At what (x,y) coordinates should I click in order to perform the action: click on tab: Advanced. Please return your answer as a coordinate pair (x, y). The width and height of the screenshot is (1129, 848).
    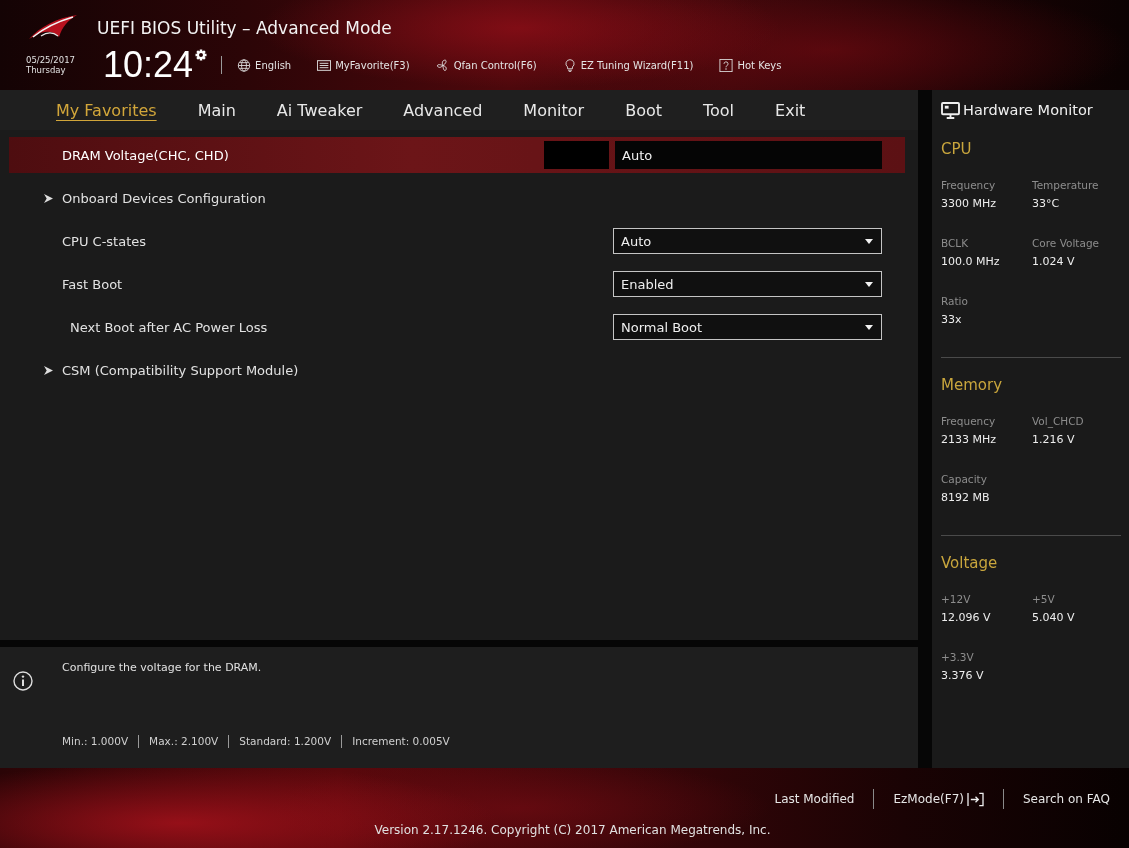
    Looking at the image, I should click on (443, 110).